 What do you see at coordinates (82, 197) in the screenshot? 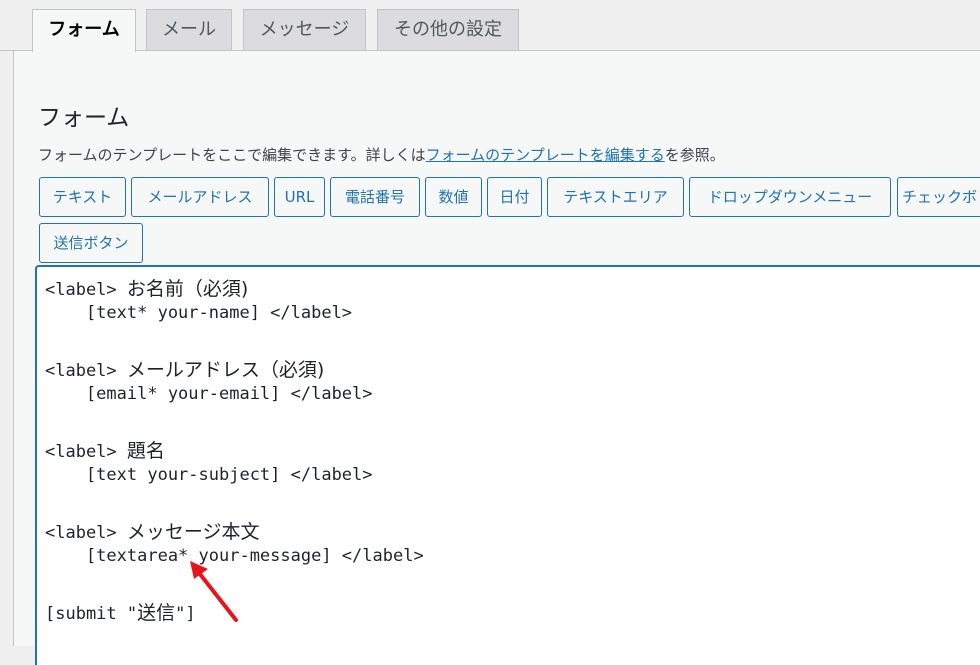
I see `tag-button-text: テキスト` at bounding box center [82, 197].